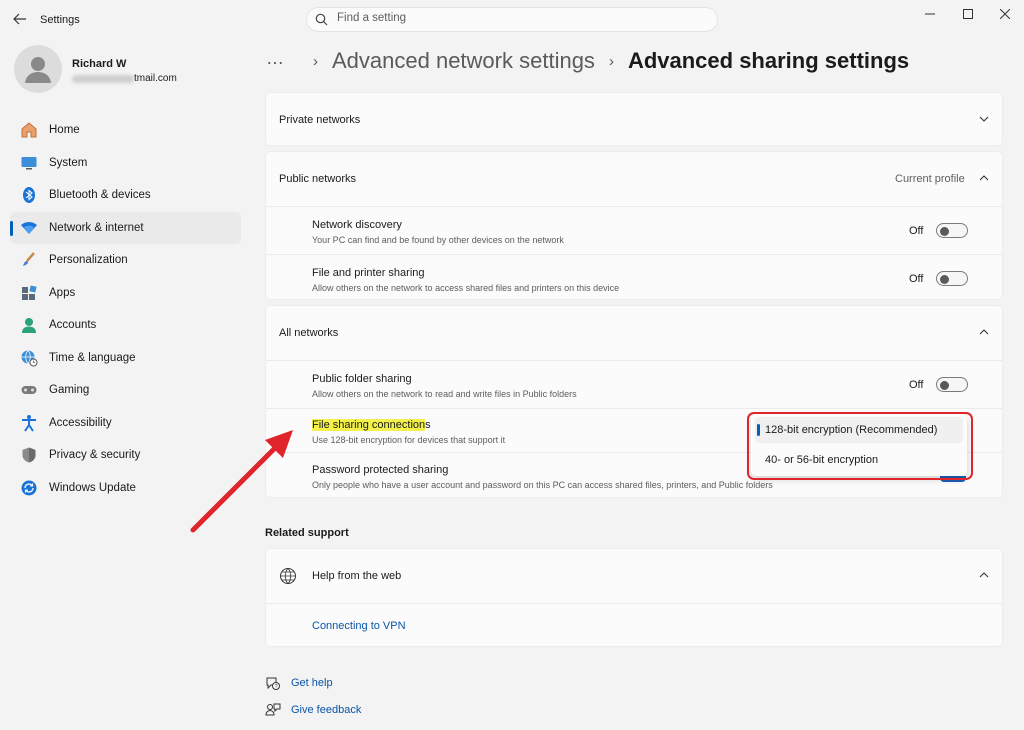 This screenshot has height=730, width=1024. I want to click on sidebar-item-label: Bluetooth & devices, so click(100, 195).